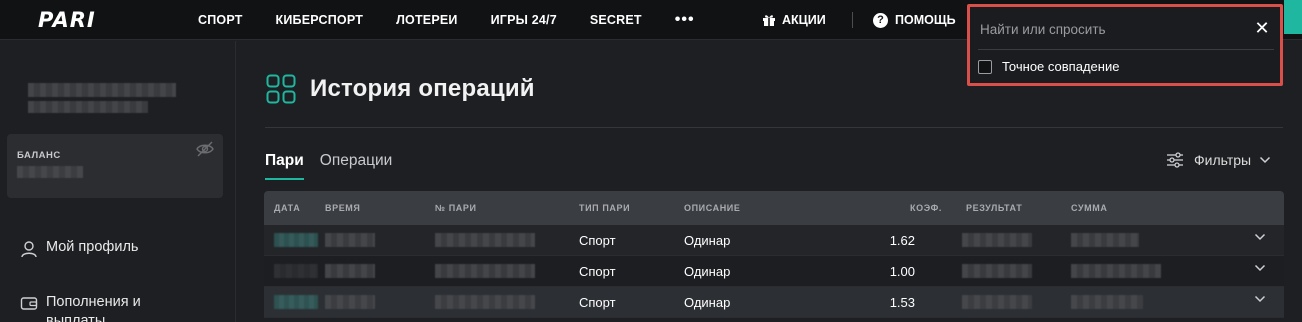 The image size is (1302, 322). I want to click on bet-coef: 1.62, so click(902, 240).